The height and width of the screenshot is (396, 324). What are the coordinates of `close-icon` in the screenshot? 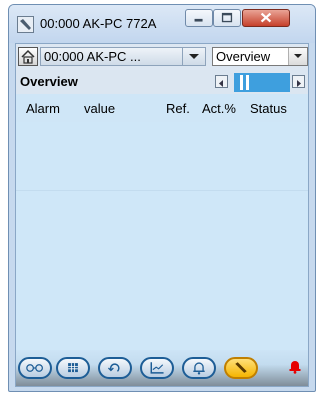 It's located at (266, 17).